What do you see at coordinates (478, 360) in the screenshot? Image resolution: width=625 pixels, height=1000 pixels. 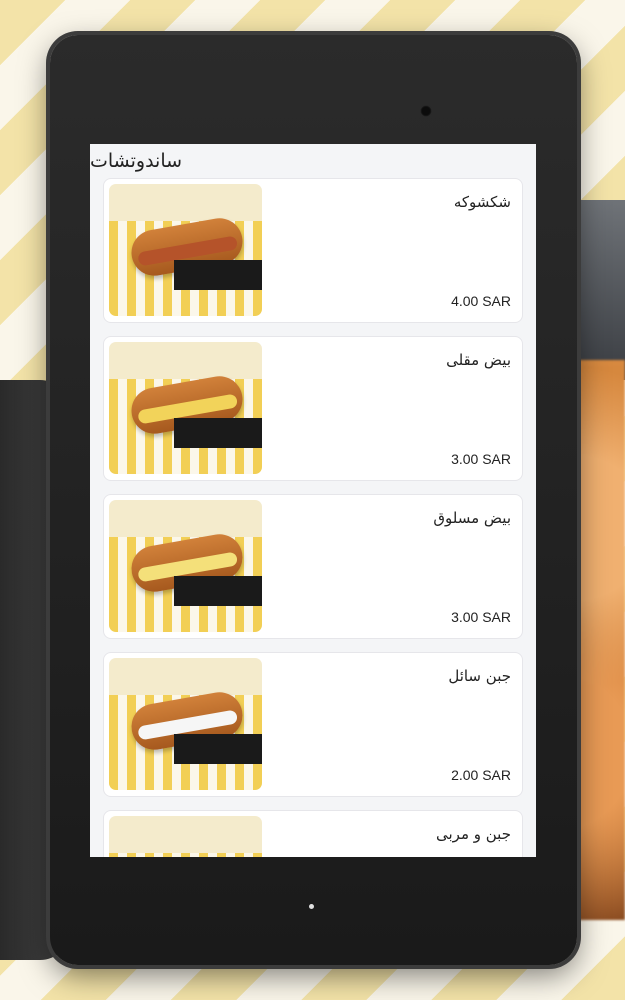 I see `menu-item-name: بيض مقلى` at bounding box center [478, 360].